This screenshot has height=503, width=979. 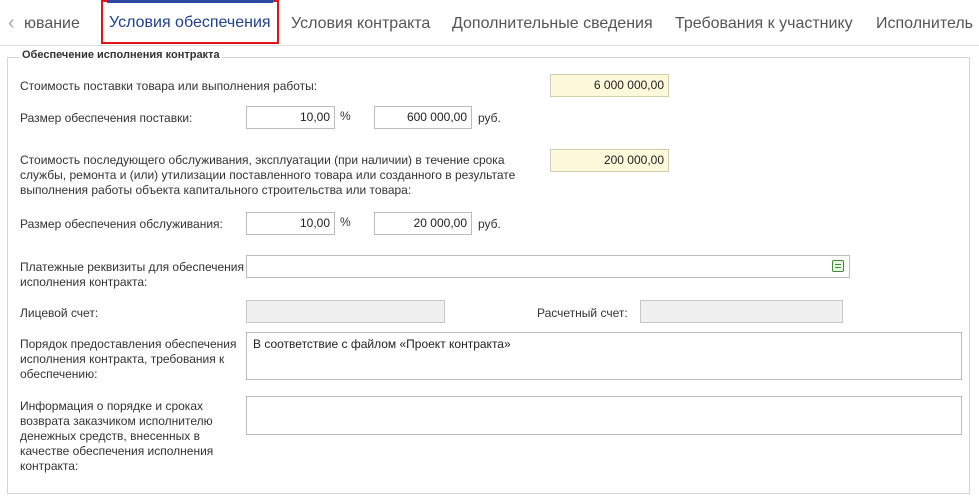 I want to click on tab-executor: Исполнитель, so click(x=924, y=23).